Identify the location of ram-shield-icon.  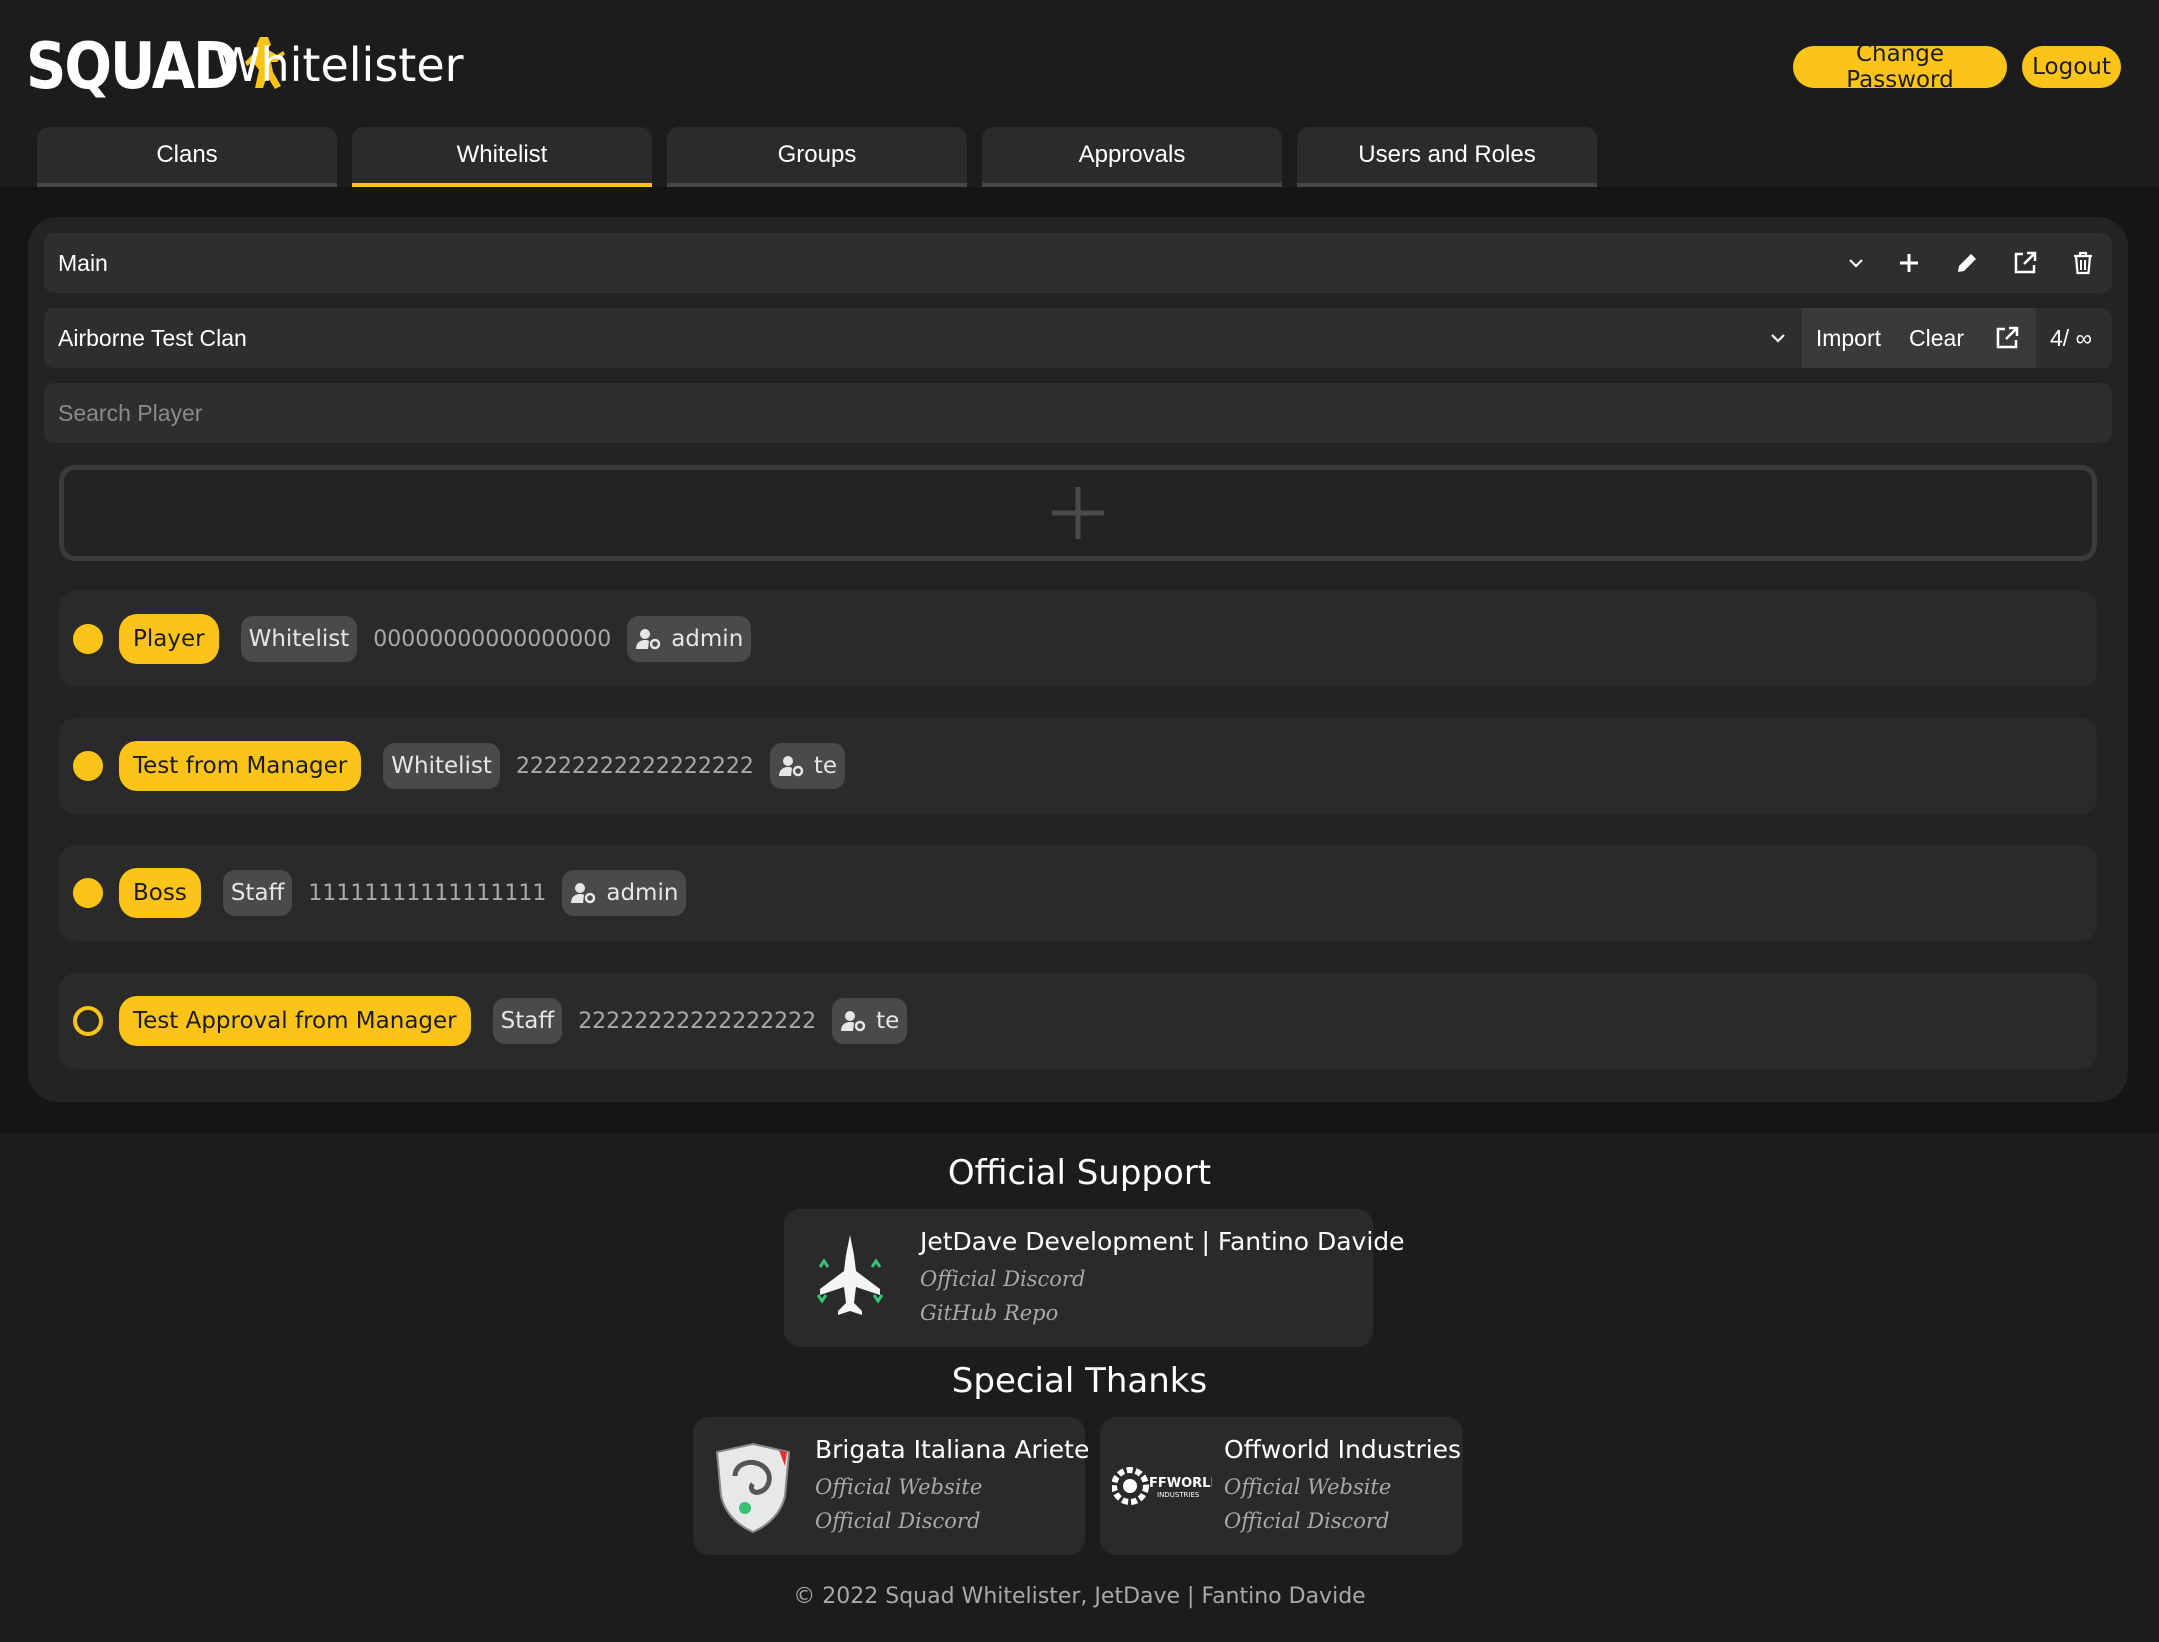
(753, 1488).